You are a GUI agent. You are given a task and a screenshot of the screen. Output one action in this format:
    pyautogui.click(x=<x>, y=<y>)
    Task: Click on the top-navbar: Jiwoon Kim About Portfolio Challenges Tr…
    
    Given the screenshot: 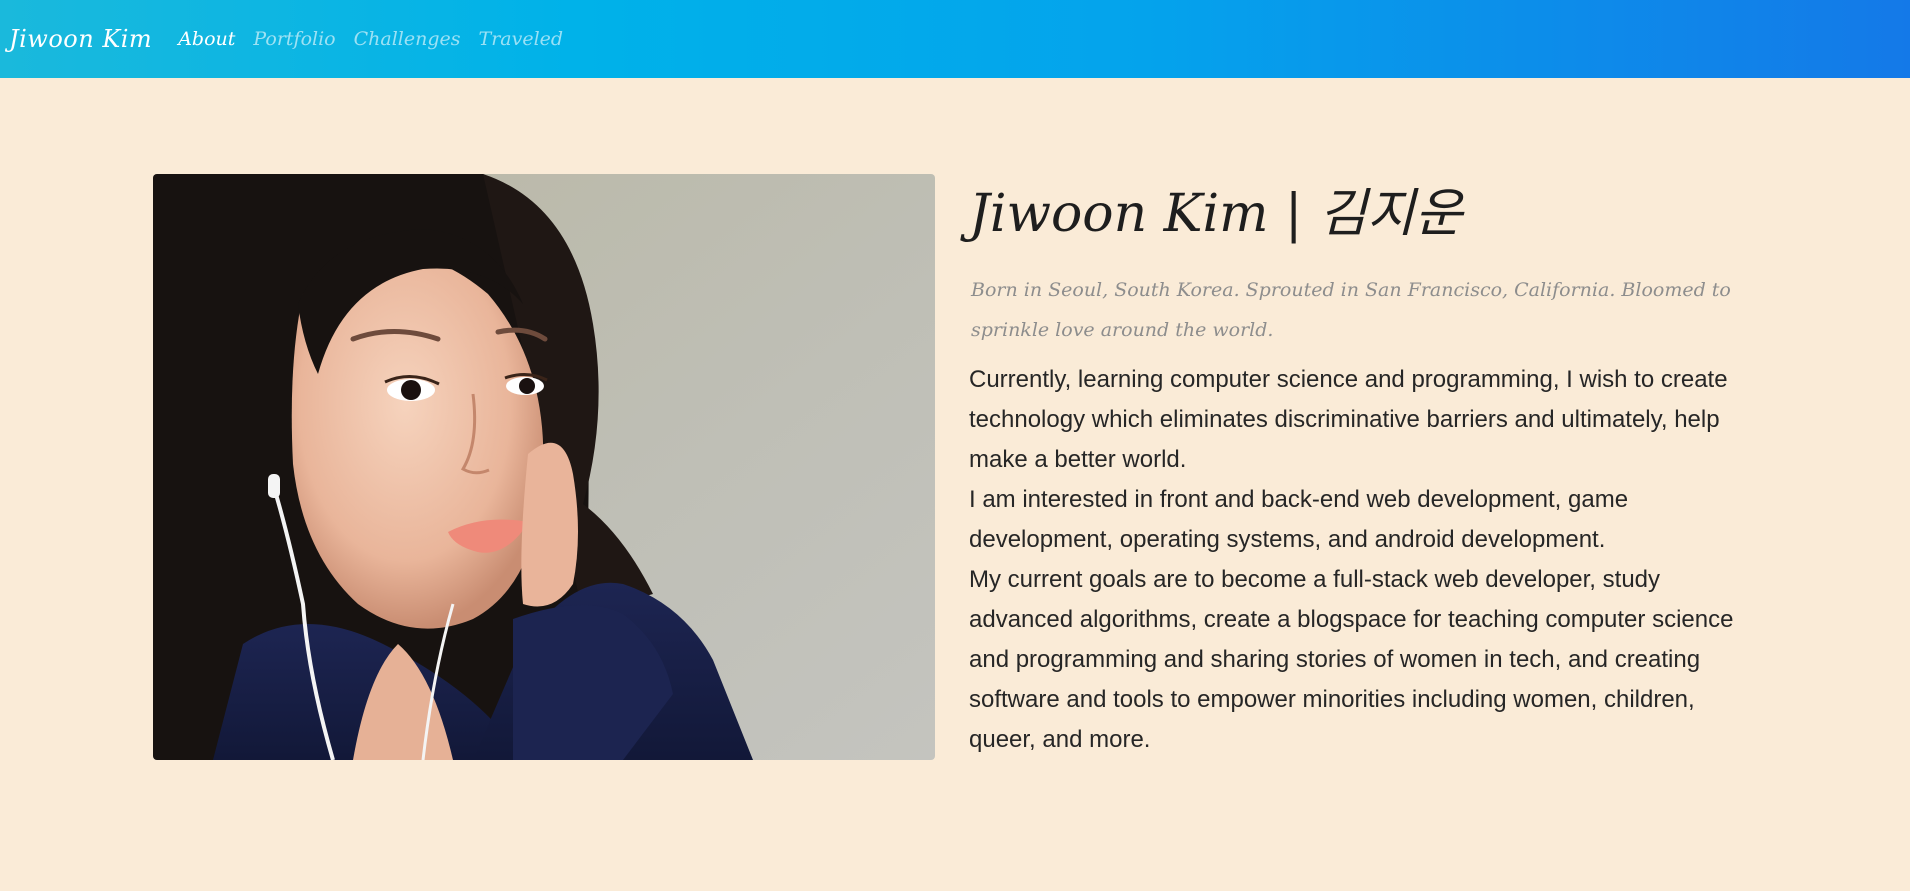 What is the action you would take?
    pyautogui.click(x=955, y=39)
    